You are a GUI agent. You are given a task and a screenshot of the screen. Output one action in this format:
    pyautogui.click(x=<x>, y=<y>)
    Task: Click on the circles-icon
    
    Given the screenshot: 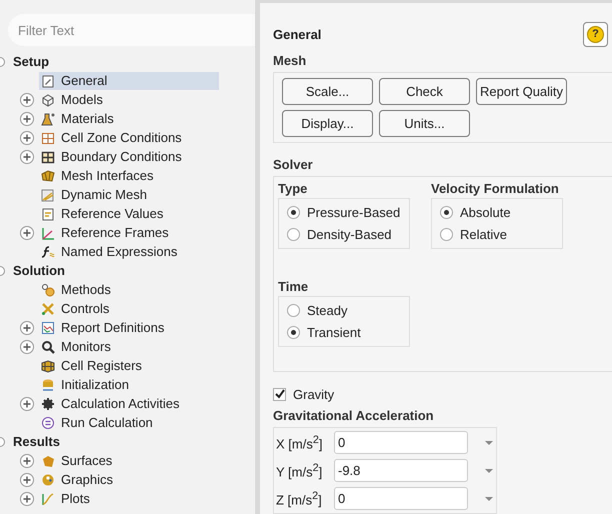 What is the action you would take?
    pyautogui.click(x=48, y=289)
    